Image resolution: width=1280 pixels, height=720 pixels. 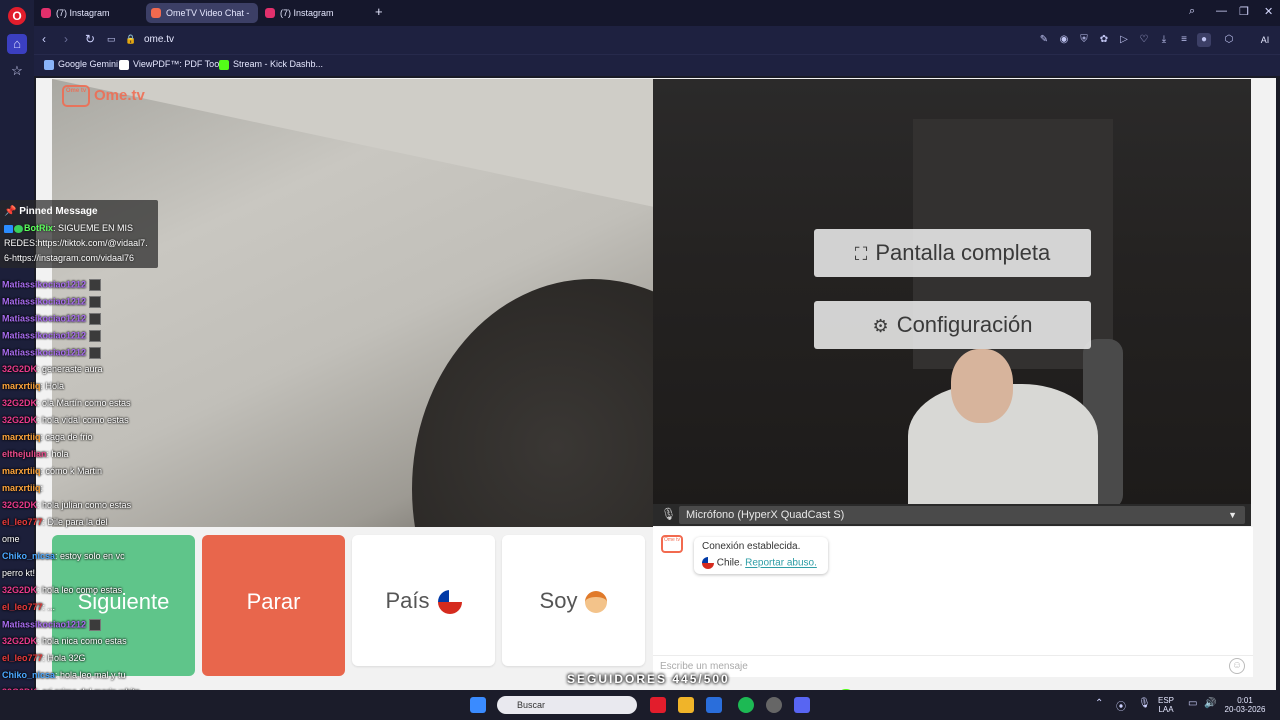 What do you see at coordinates (658, 705) in the screenshot?
I see `opera-taskbar-icon` at bounding box center [658, 705].